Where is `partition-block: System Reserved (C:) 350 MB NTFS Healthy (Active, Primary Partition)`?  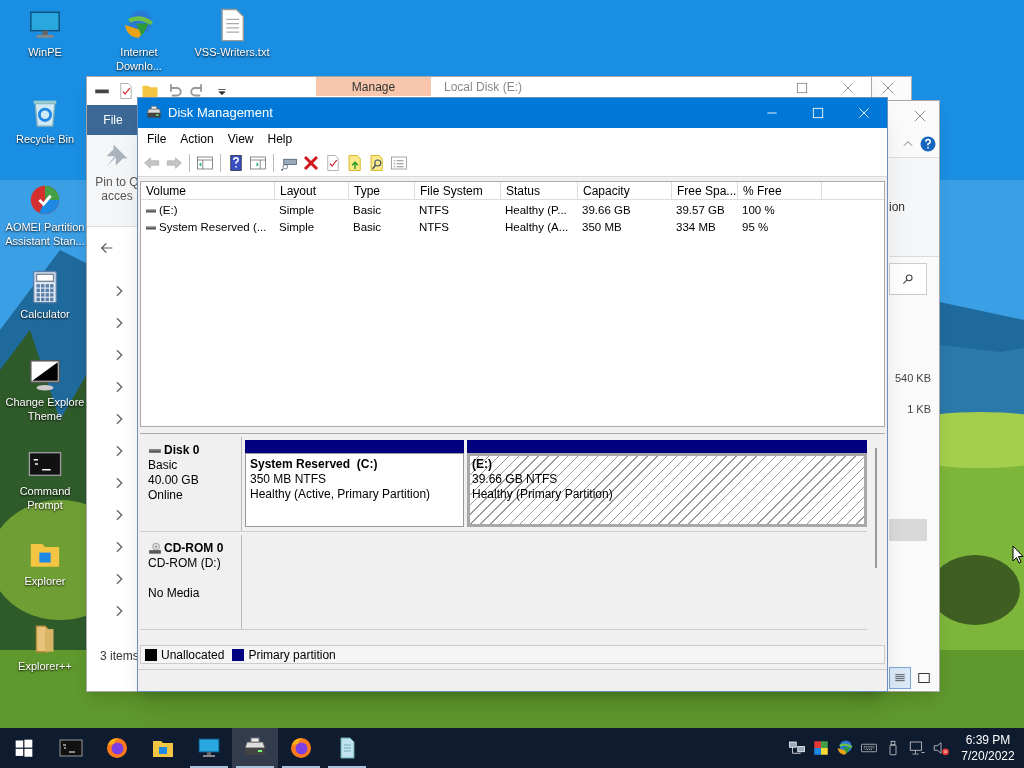
partition-block: System Reserved (C:) 350 MB NTFS Healthy (Active, Primary Partition) is located at coordinates (354, 490).